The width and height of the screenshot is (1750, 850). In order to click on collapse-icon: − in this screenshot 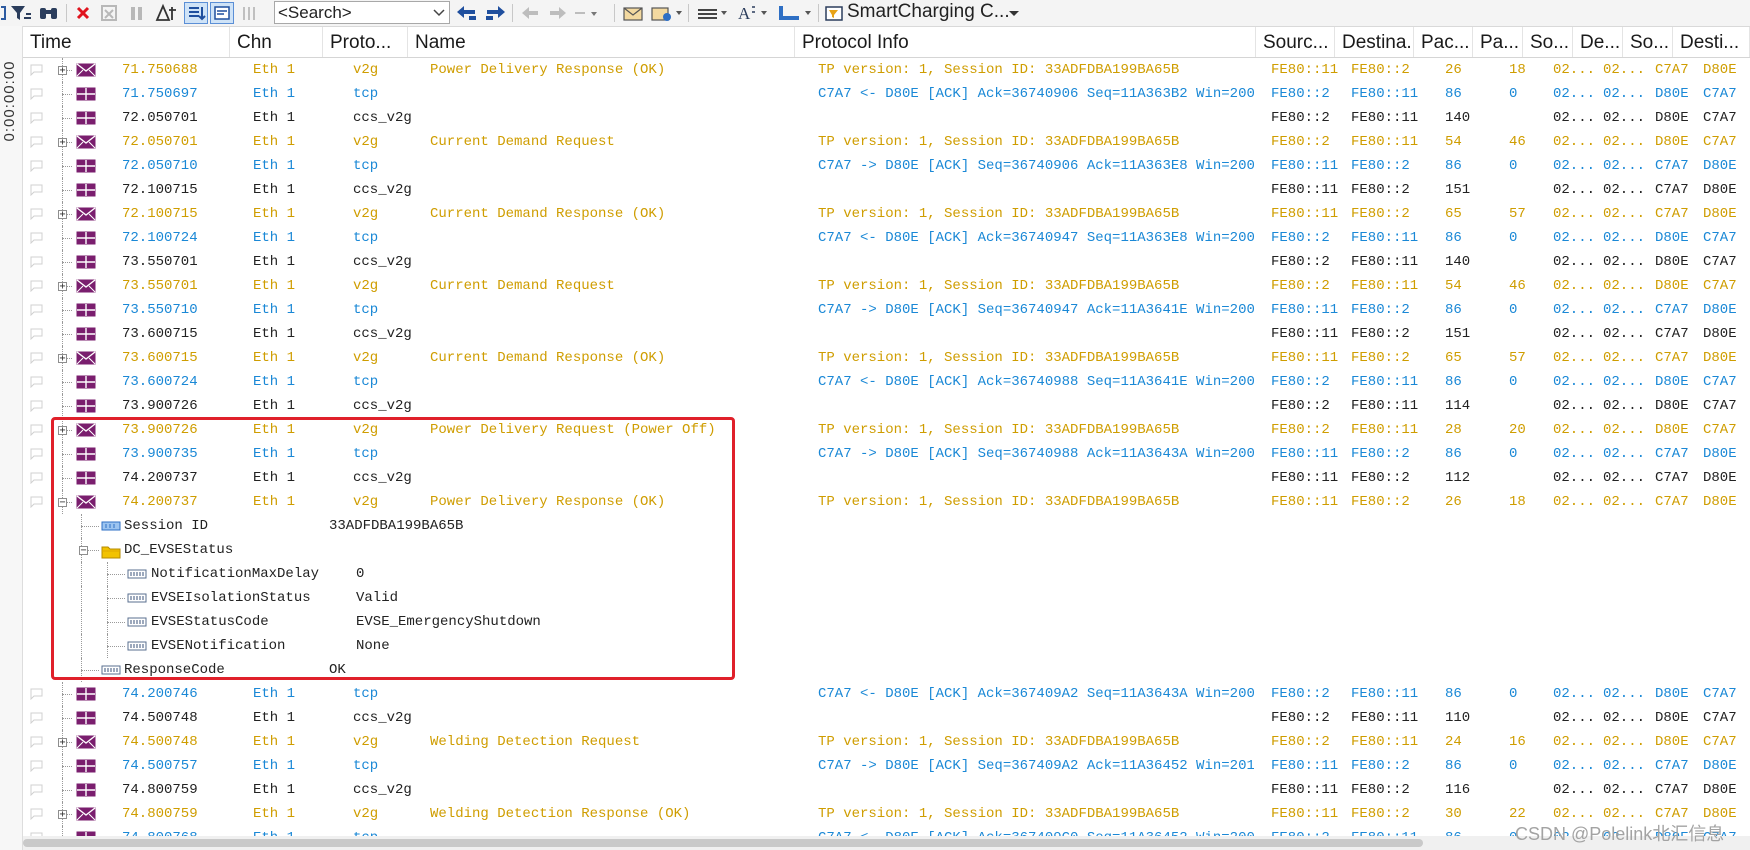, I will do `click(83, 551)`.